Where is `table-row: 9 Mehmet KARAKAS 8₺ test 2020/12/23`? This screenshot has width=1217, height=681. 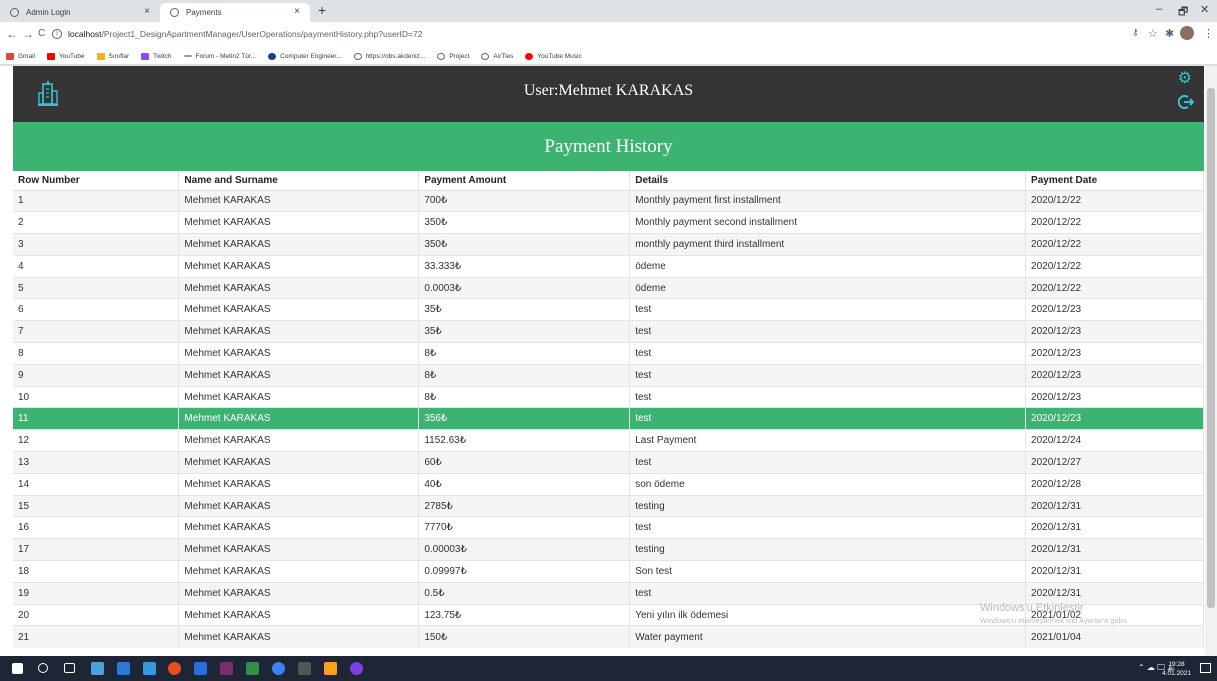 table-row: 9 Mehmet KARAKAS 8₺ test 2020/12/23 is located at coordinates (608, 375).